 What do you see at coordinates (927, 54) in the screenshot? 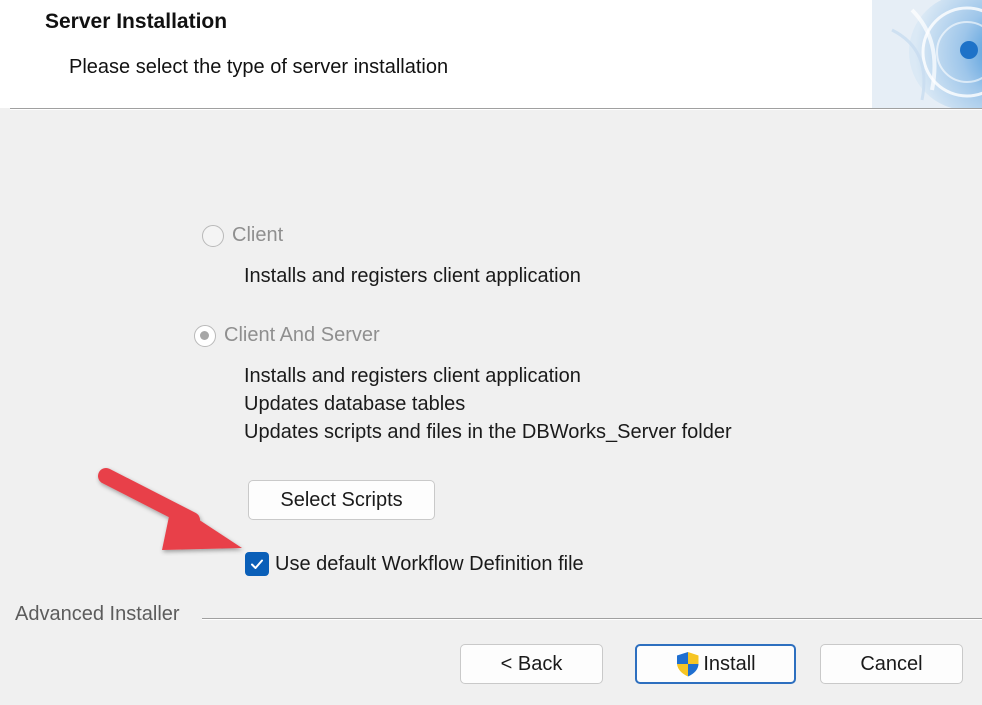
I see `installer-logo-icon` at bounding box center [927, 54].